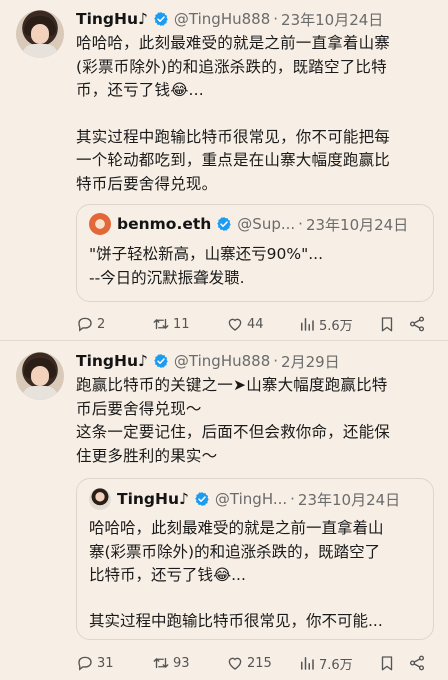 This screenshot has height=680, width=448. What do you see at coordinates (233, 136) in the screenshot?
I see `tweet-line: 其实过程中跑输比特币很常见，你不可能把每` at bounding box center [233, 136].